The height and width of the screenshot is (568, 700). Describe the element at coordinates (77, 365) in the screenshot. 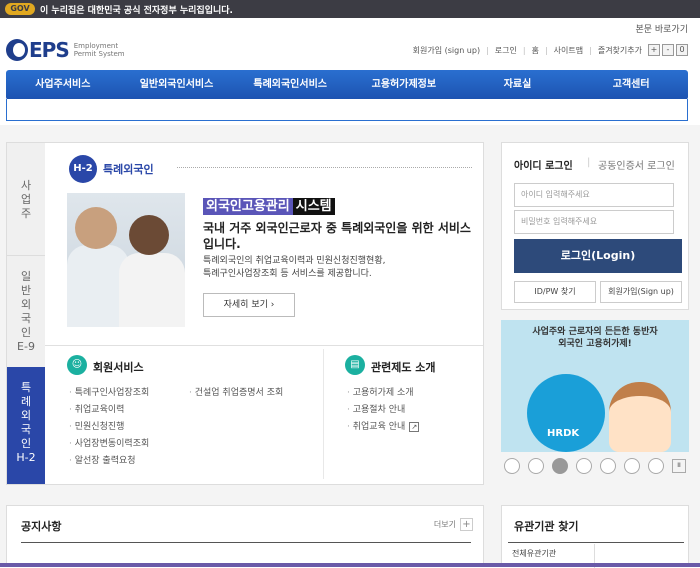

I see `member-icon: ☺` at that location.